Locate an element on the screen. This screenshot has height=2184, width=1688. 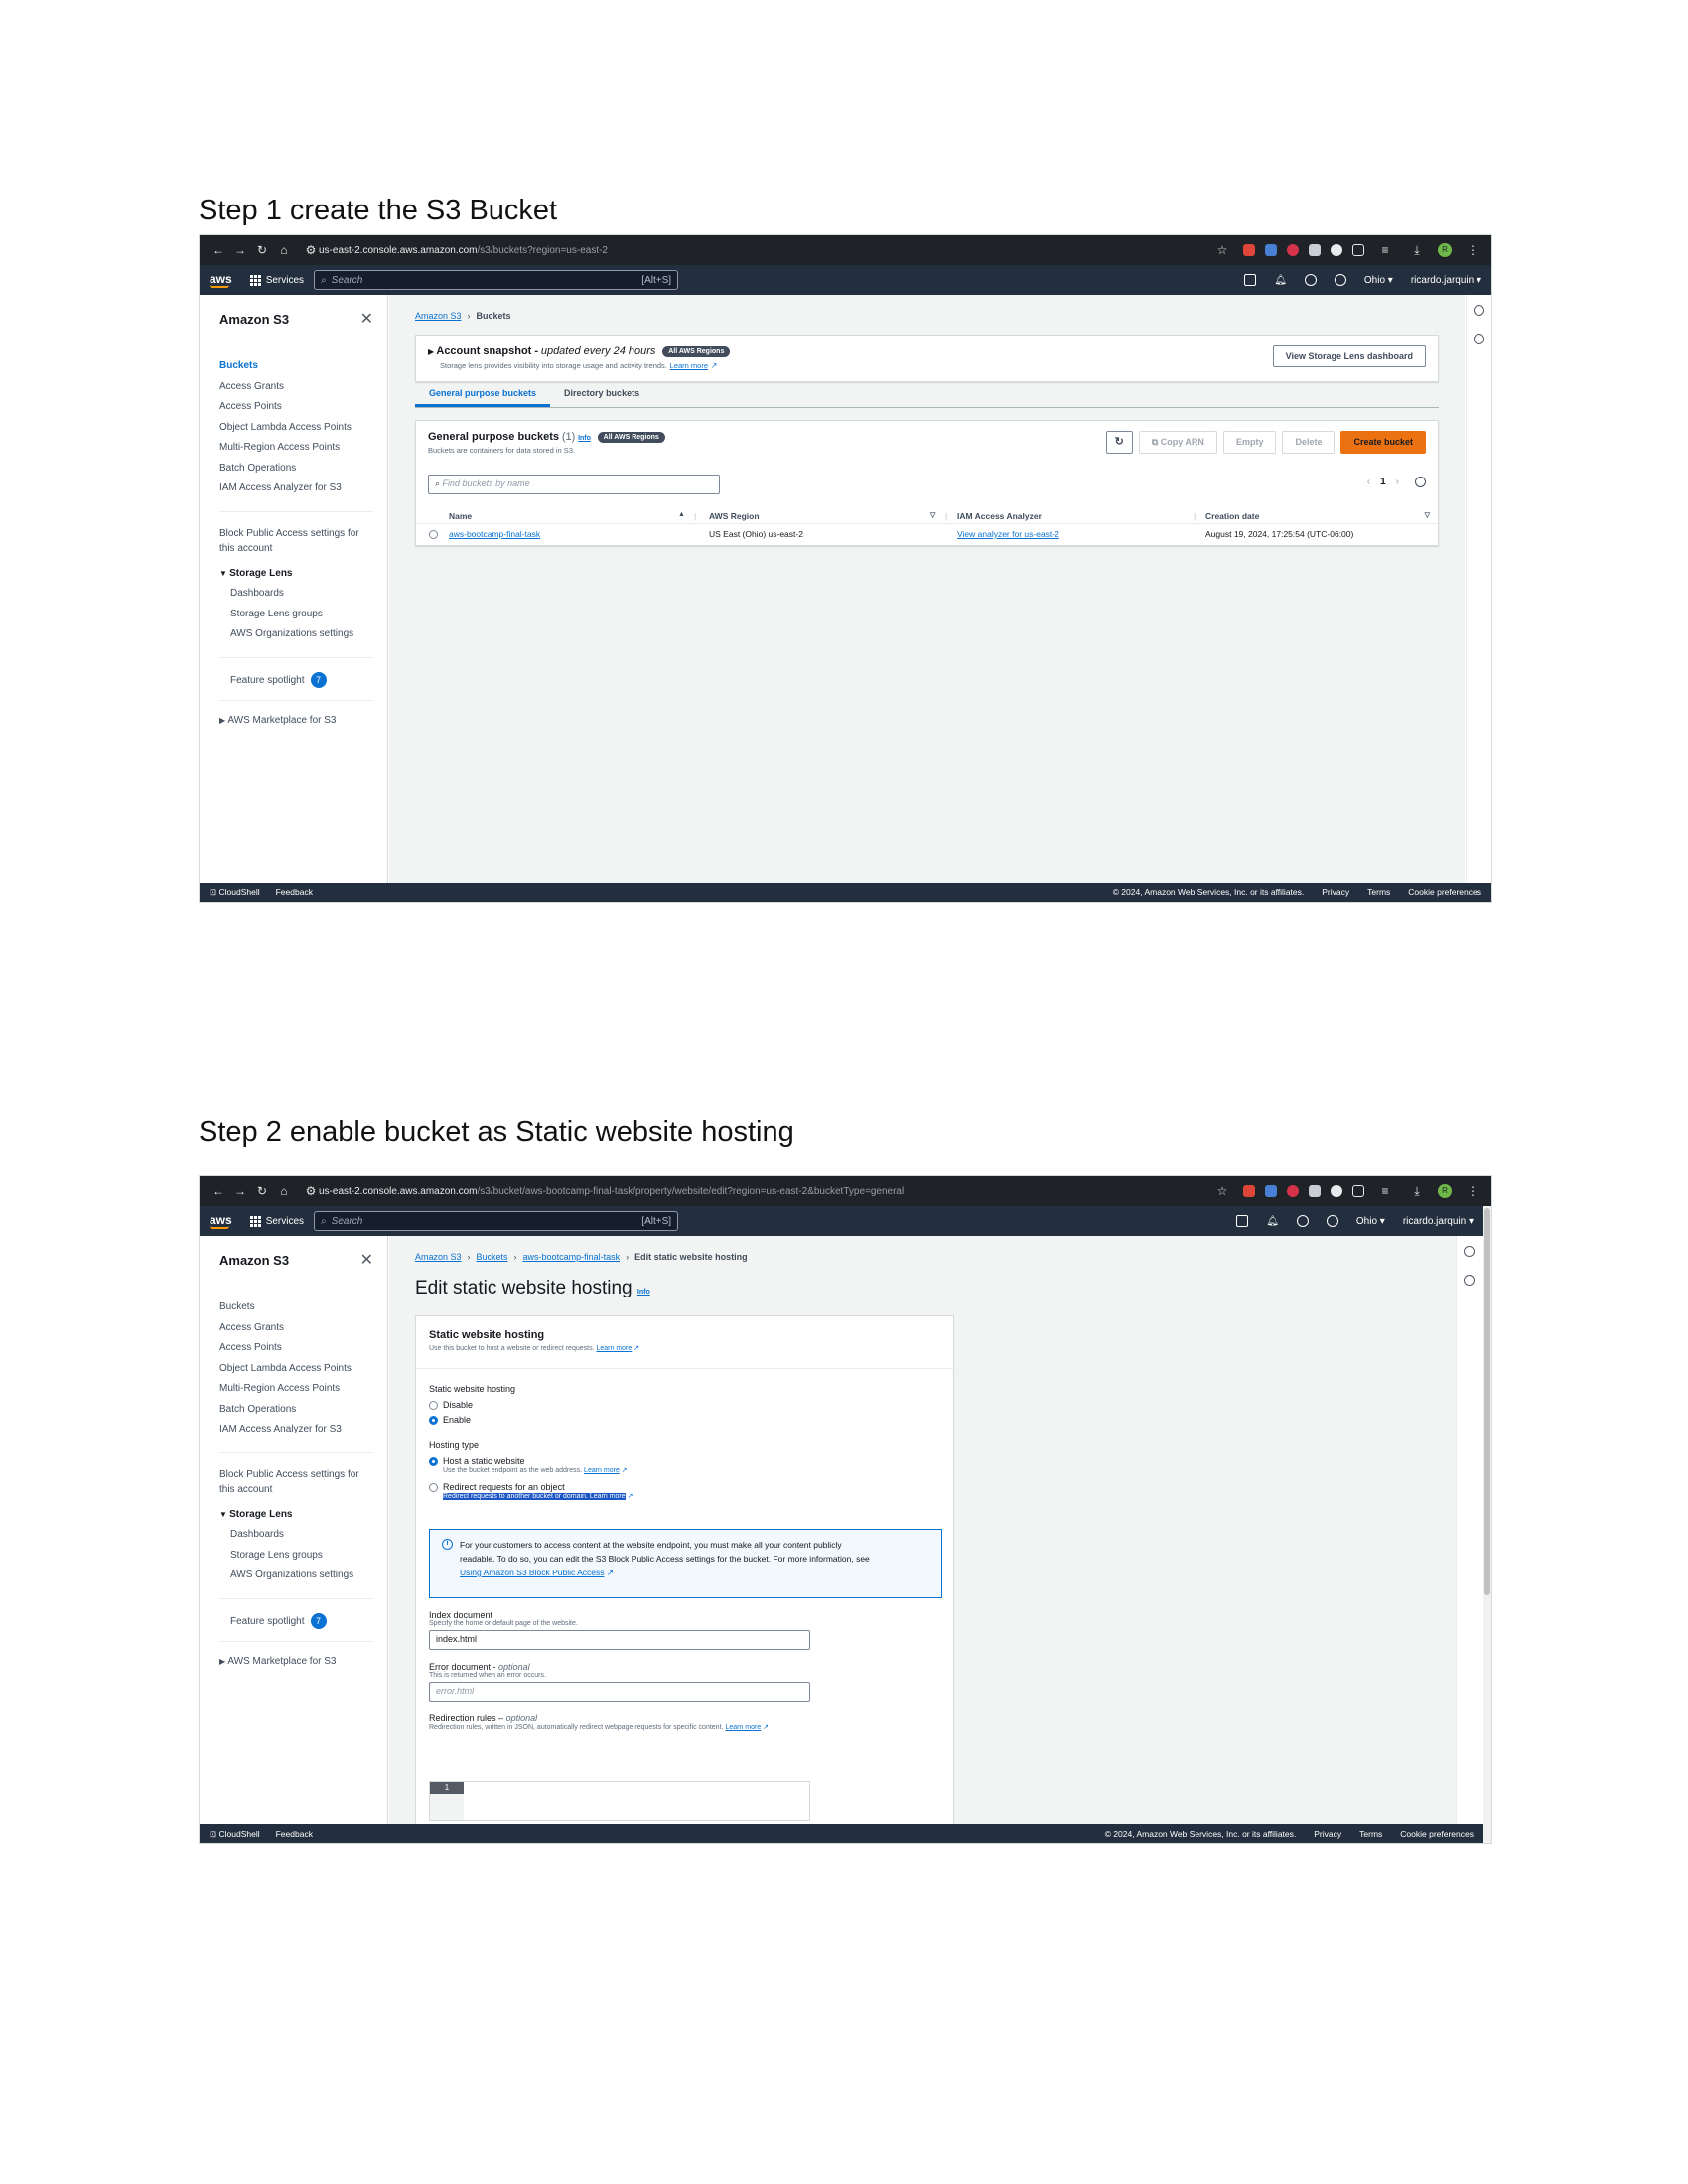
profile-avatar: R is located at coordinates (1445, 1191).